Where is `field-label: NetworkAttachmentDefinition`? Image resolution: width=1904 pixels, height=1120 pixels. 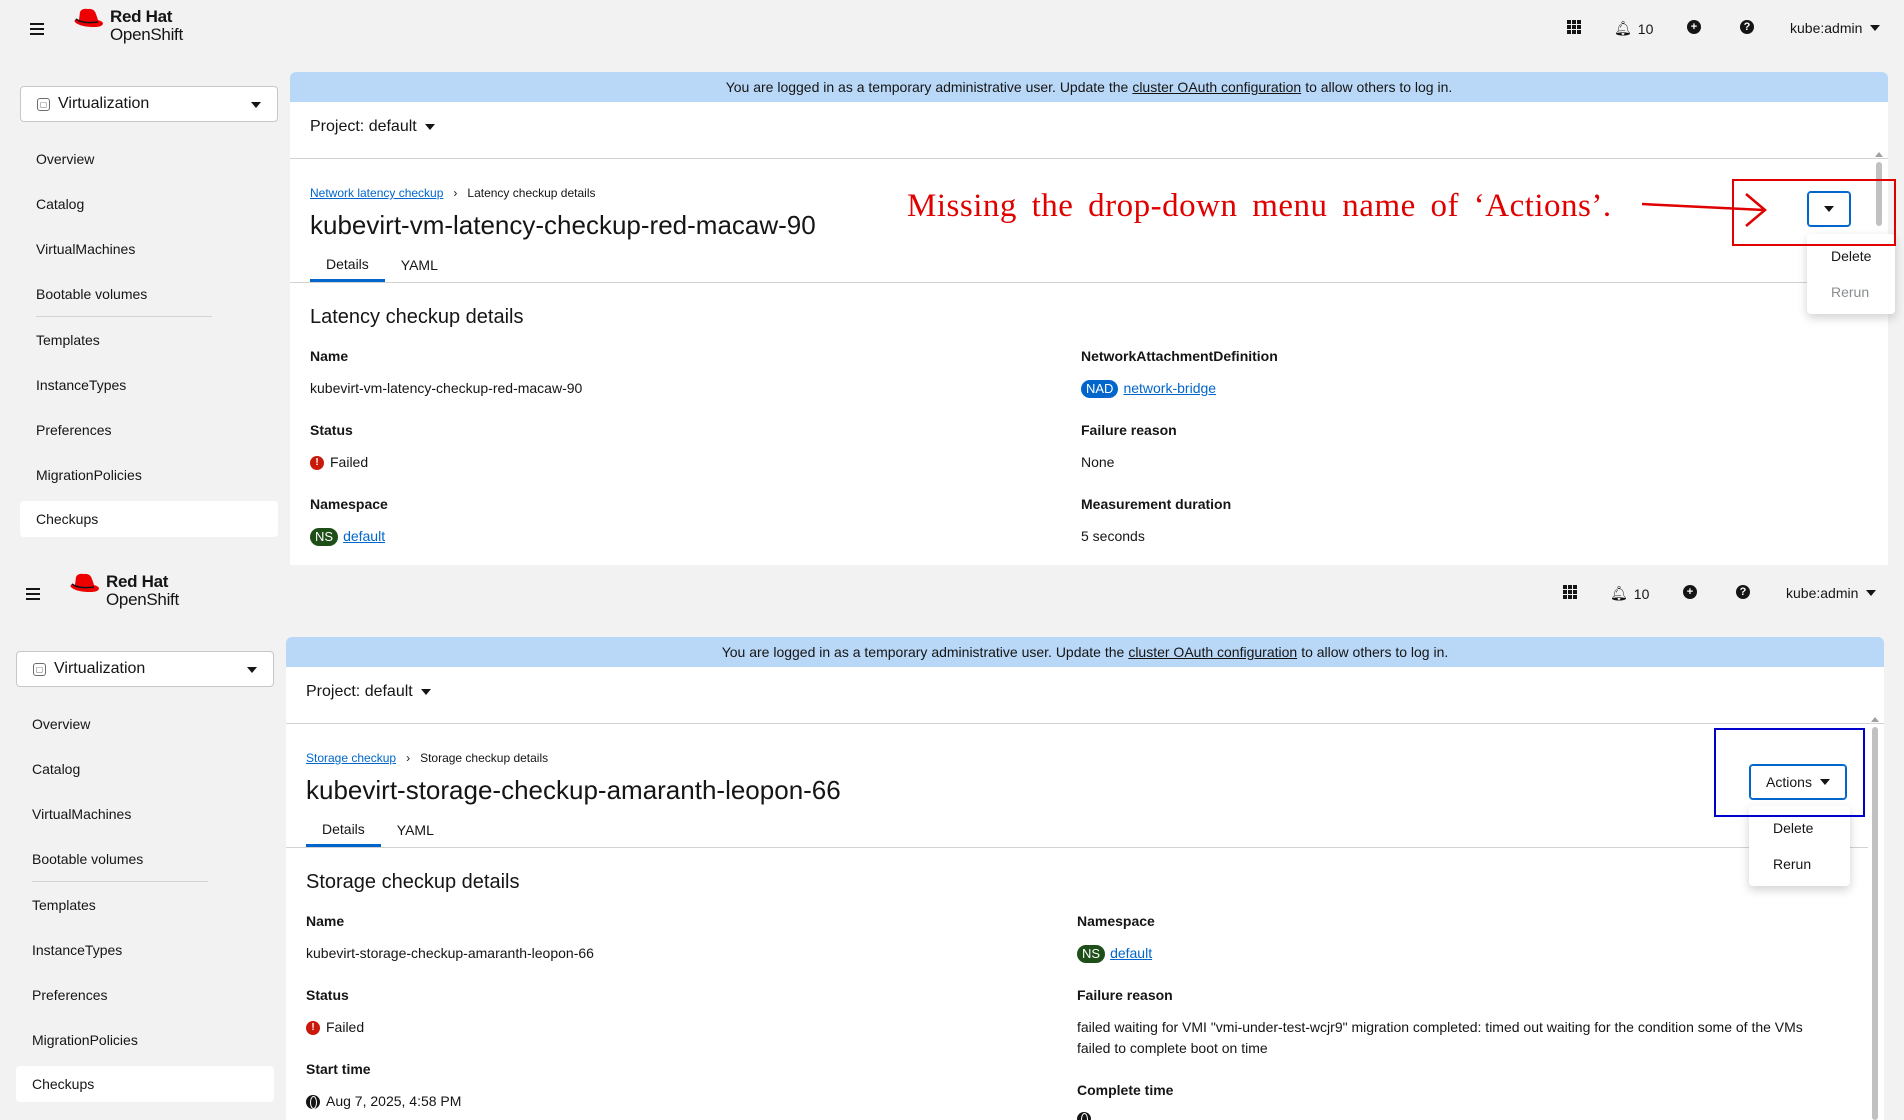 field-label: NetworkAttachmentDefinition is located at coordinates (1179, 356).